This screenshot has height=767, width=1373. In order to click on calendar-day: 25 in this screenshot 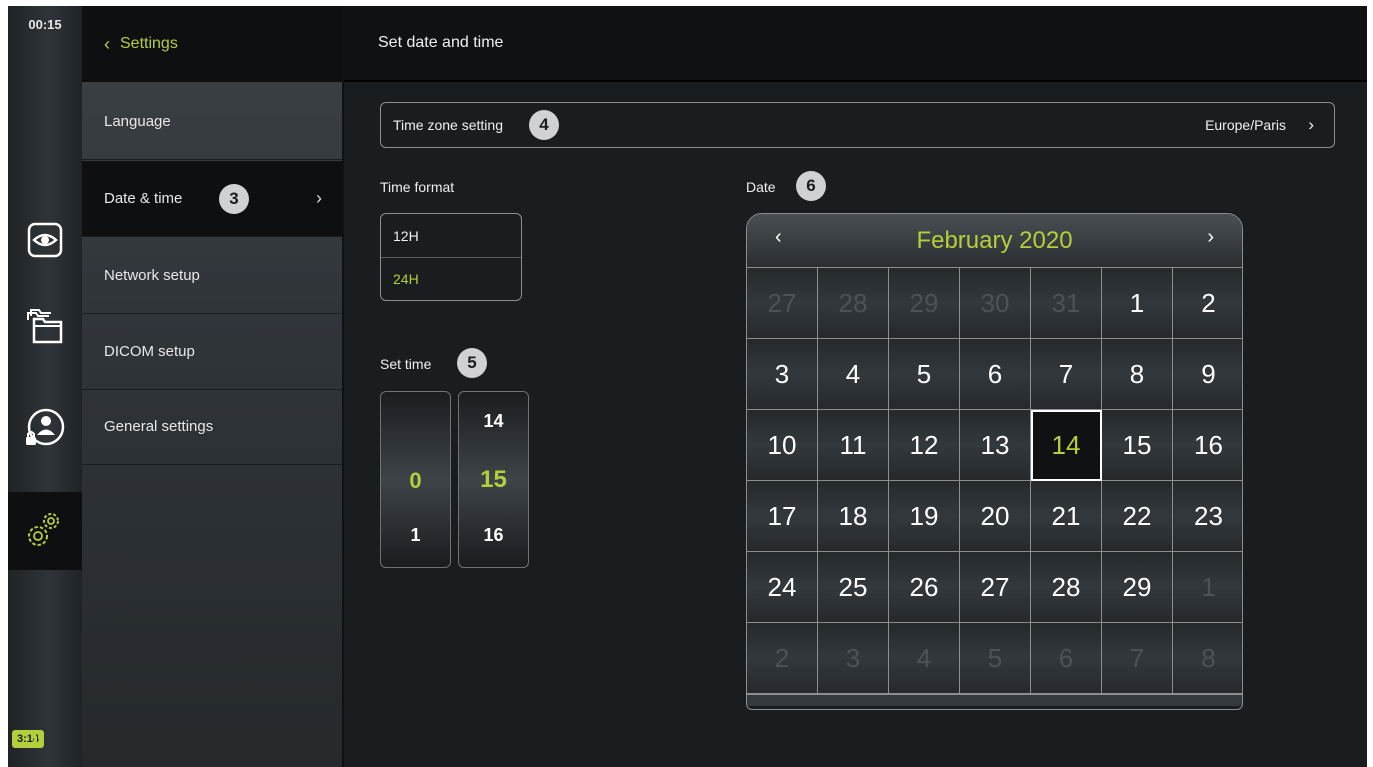, I will do `click(853, 587)`.